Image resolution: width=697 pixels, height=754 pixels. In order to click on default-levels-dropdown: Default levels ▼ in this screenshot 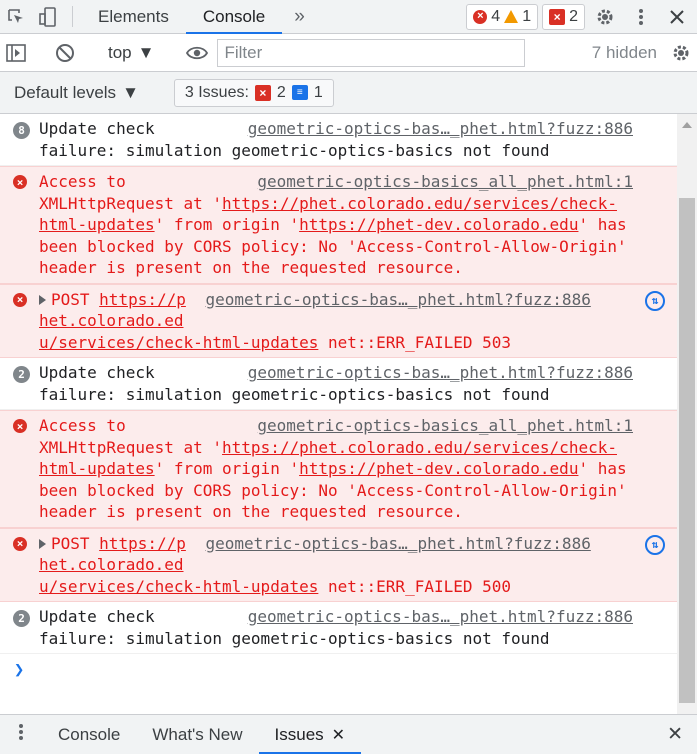, I will do `click(76, 93)`.